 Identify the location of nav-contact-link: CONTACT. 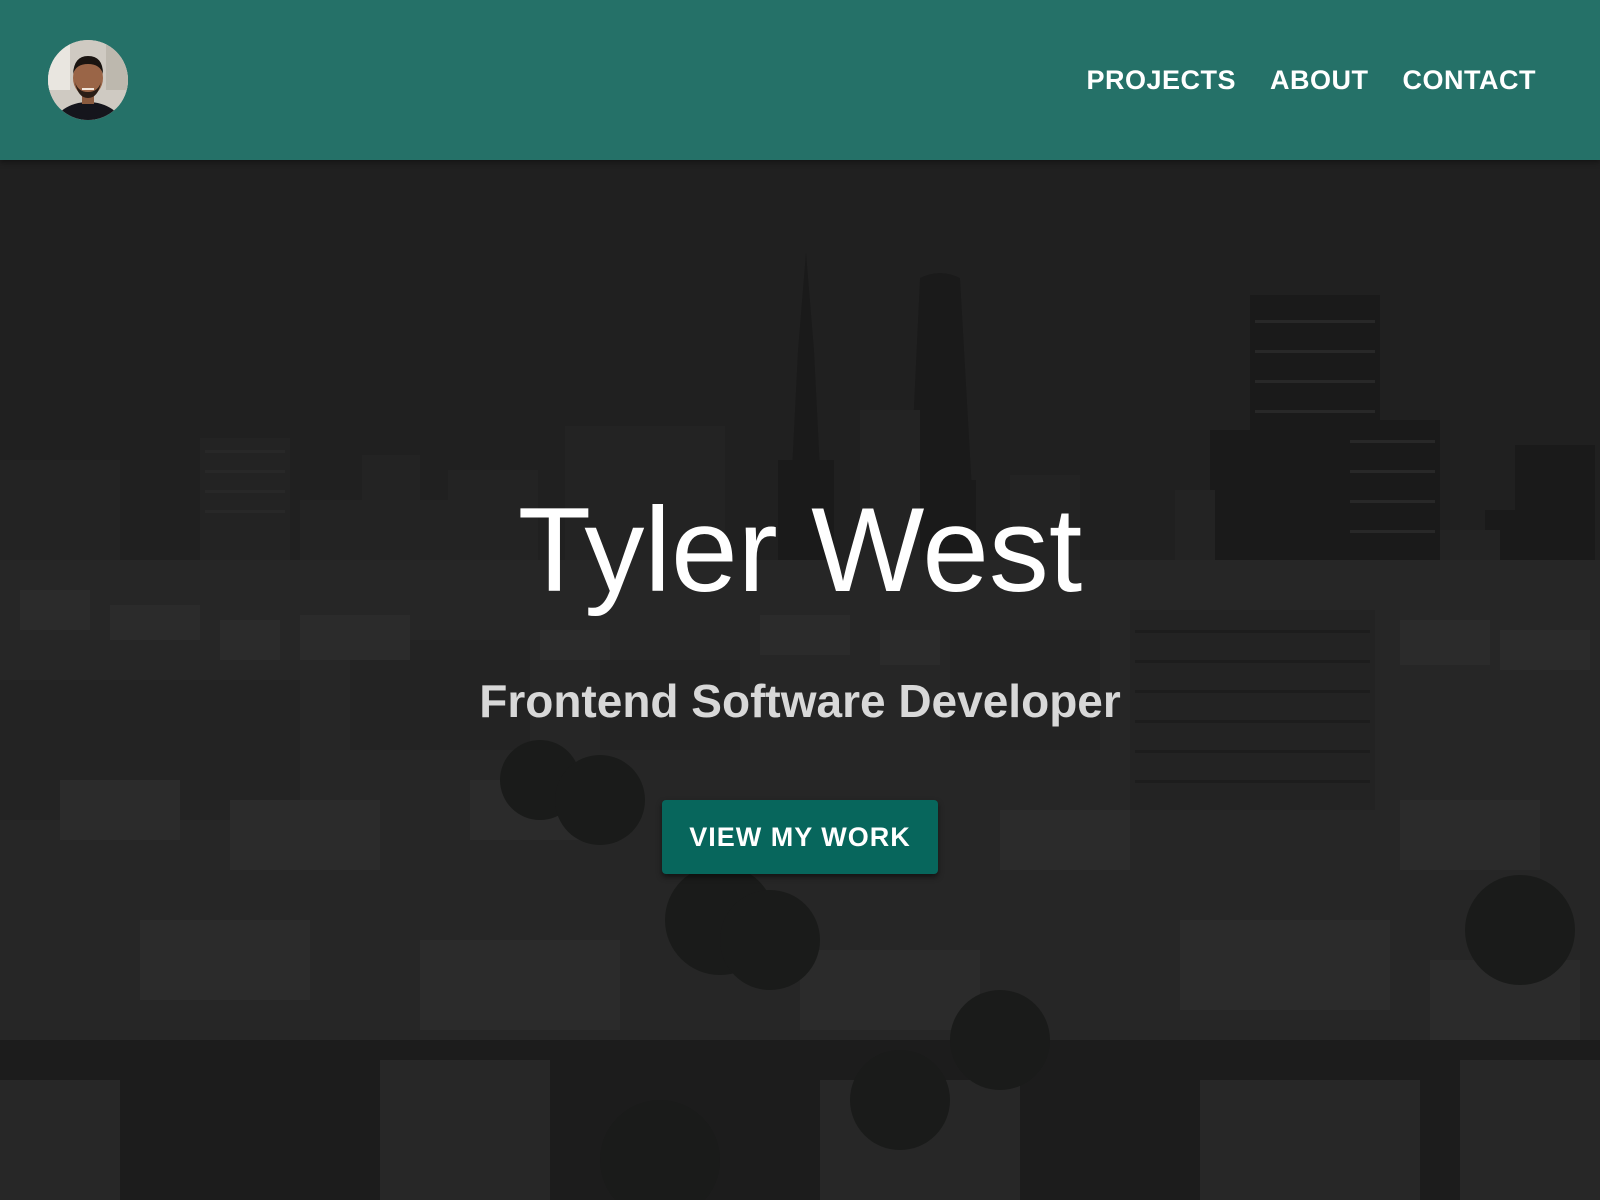
(1469, 80).